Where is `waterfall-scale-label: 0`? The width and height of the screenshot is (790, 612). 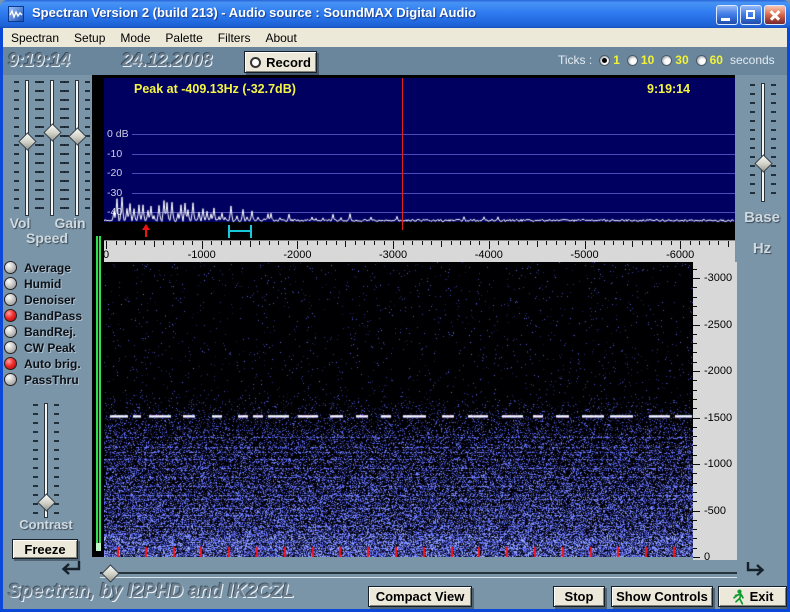 waterfall-scale-label: 0 is located at coordinates (707, 555).